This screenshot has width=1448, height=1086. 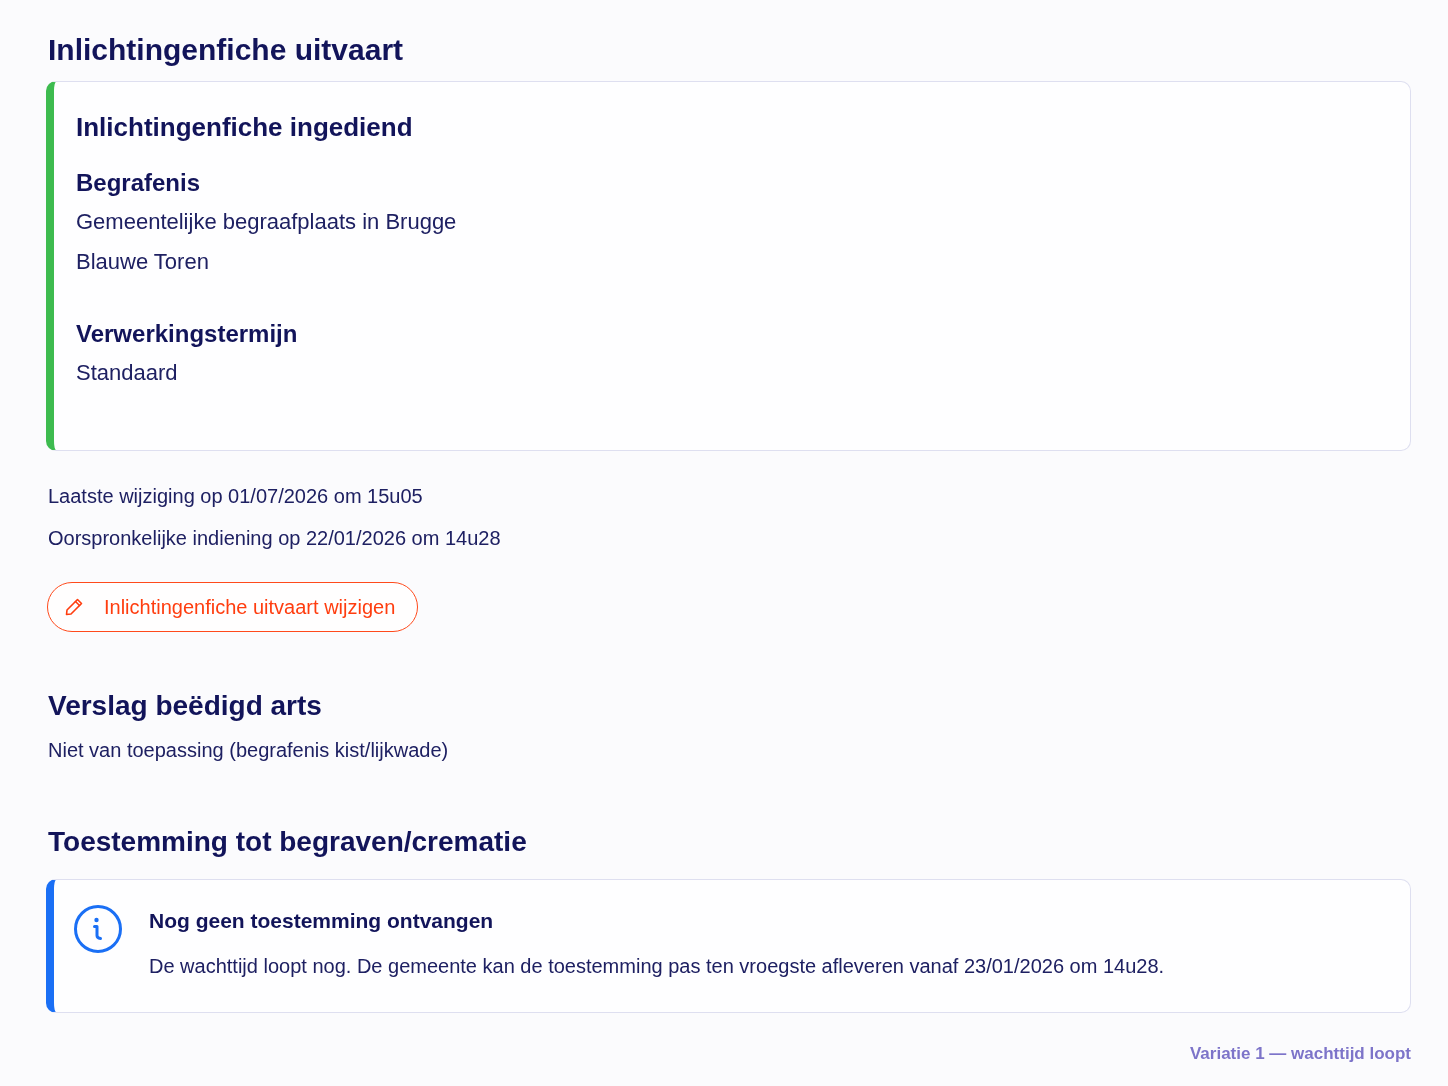 I want to click on alert-title: Nog geen toestemming ontvangen, so click(x=322, y=921).